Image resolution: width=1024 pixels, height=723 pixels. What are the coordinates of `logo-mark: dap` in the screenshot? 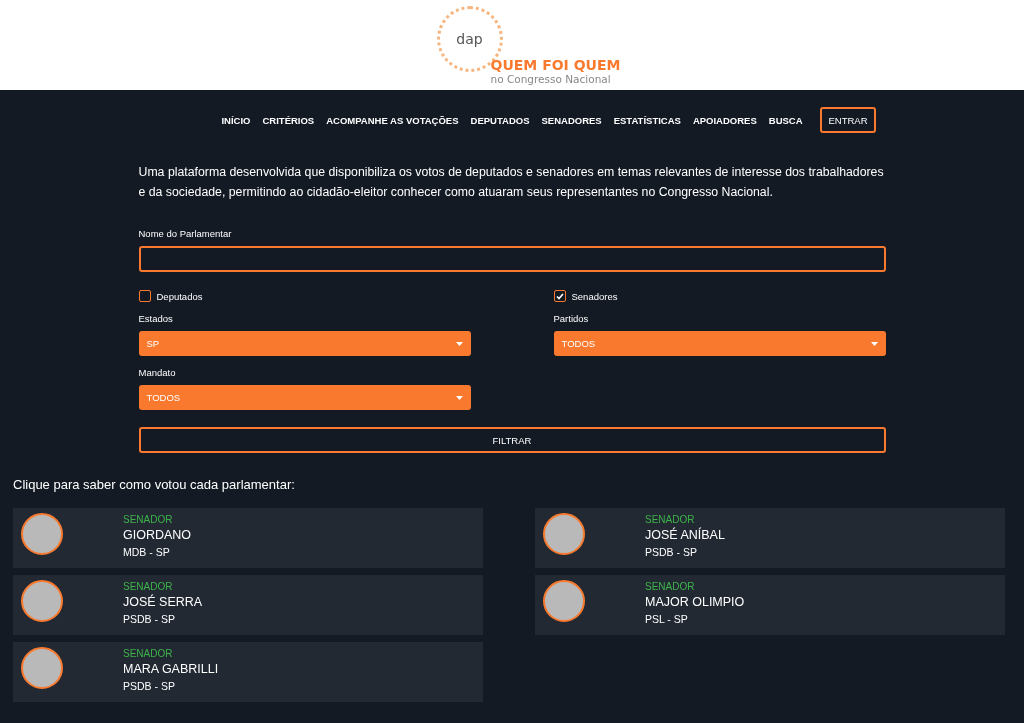 It's located at (469, 39).